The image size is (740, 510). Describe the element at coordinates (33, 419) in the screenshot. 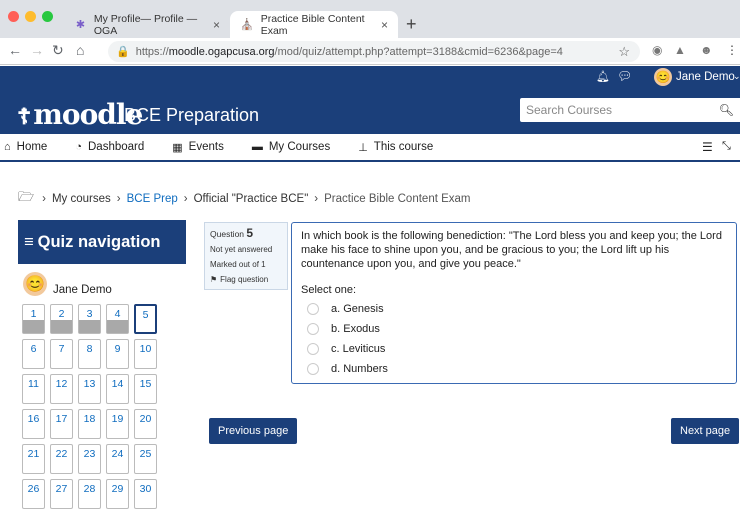

I see `quiz-nav-number: 16` at that location.